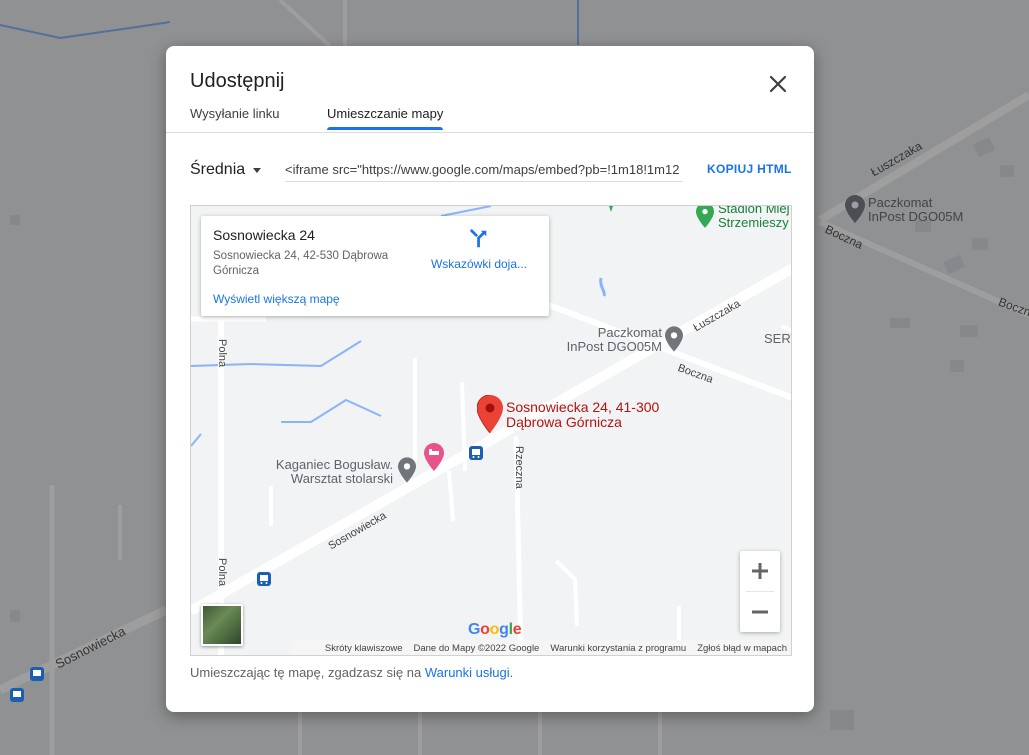  What do you see at coordinates (341, 478) in the screenshot?
I see `poi-label-kaganiec-line2: Warsztat stolarski` at bounding box center [341, 478].